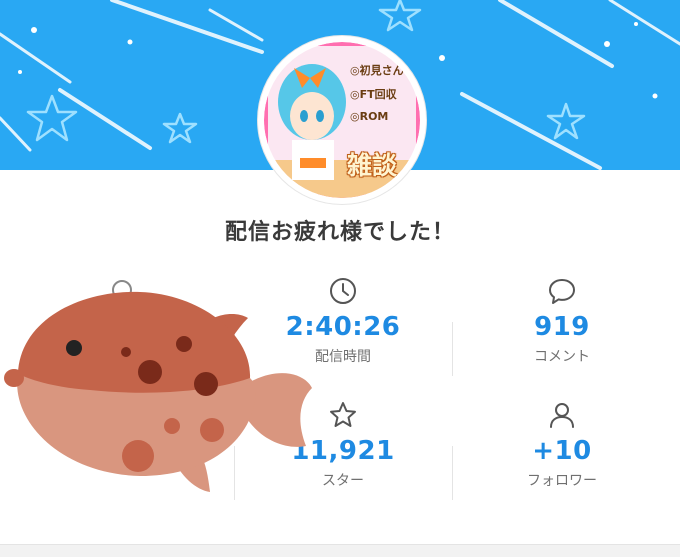  I want to click on stat-followers: +10 フォロワー, so click(562, 445).